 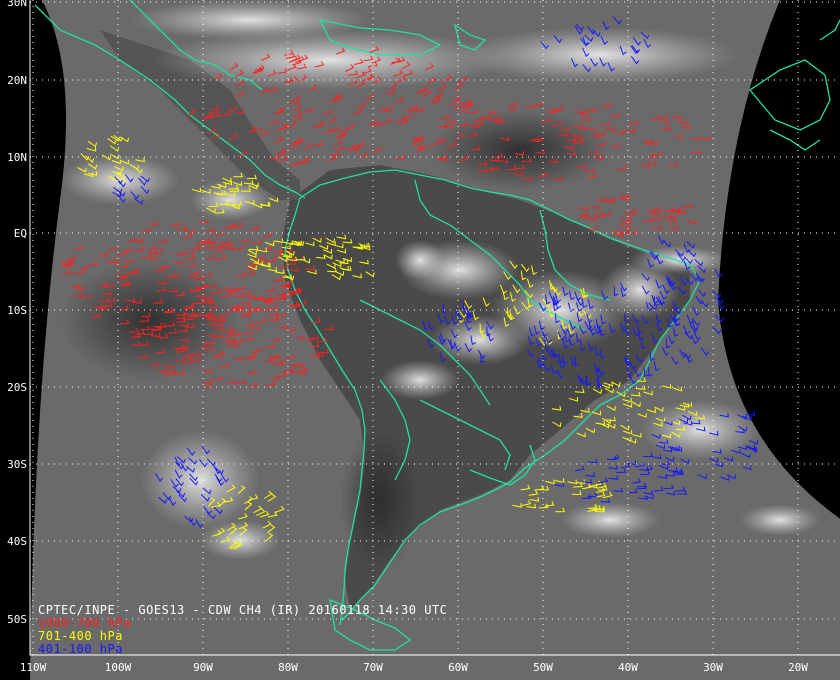 I want to click on longitude-label: 40W, so click(x=628, y=667).